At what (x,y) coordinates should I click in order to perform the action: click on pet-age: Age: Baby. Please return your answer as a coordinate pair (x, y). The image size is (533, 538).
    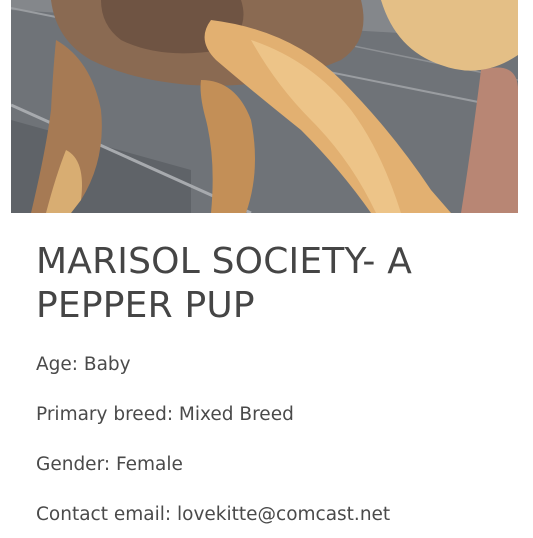
    Looking at the image, I should click on (83, 364).